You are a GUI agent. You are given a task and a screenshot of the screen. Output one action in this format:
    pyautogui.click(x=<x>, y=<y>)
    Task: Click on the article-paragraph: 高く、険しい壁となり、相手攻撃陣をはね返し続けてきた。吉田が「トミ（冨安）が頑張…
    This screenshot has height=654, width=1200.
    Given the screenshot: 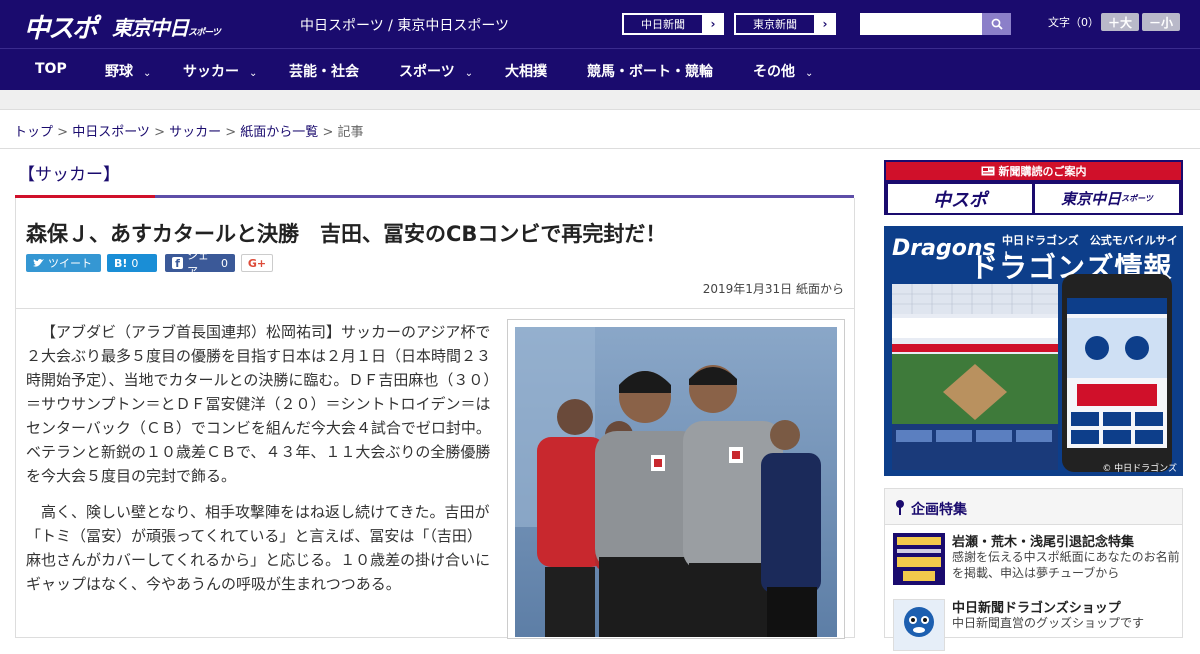 What is the action you would take?
    pyautogui.click(x=258, y=548)
    